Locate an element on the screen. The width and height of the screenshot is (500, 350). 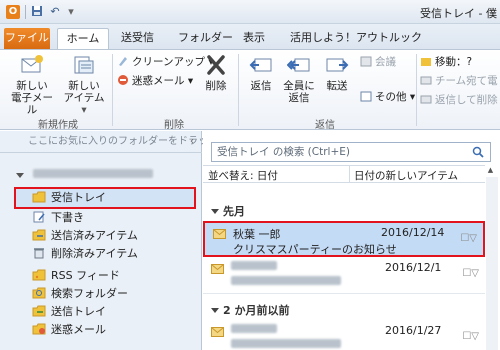
new-email-button: 新しい 電子メール is located at coordinates (32, 84).